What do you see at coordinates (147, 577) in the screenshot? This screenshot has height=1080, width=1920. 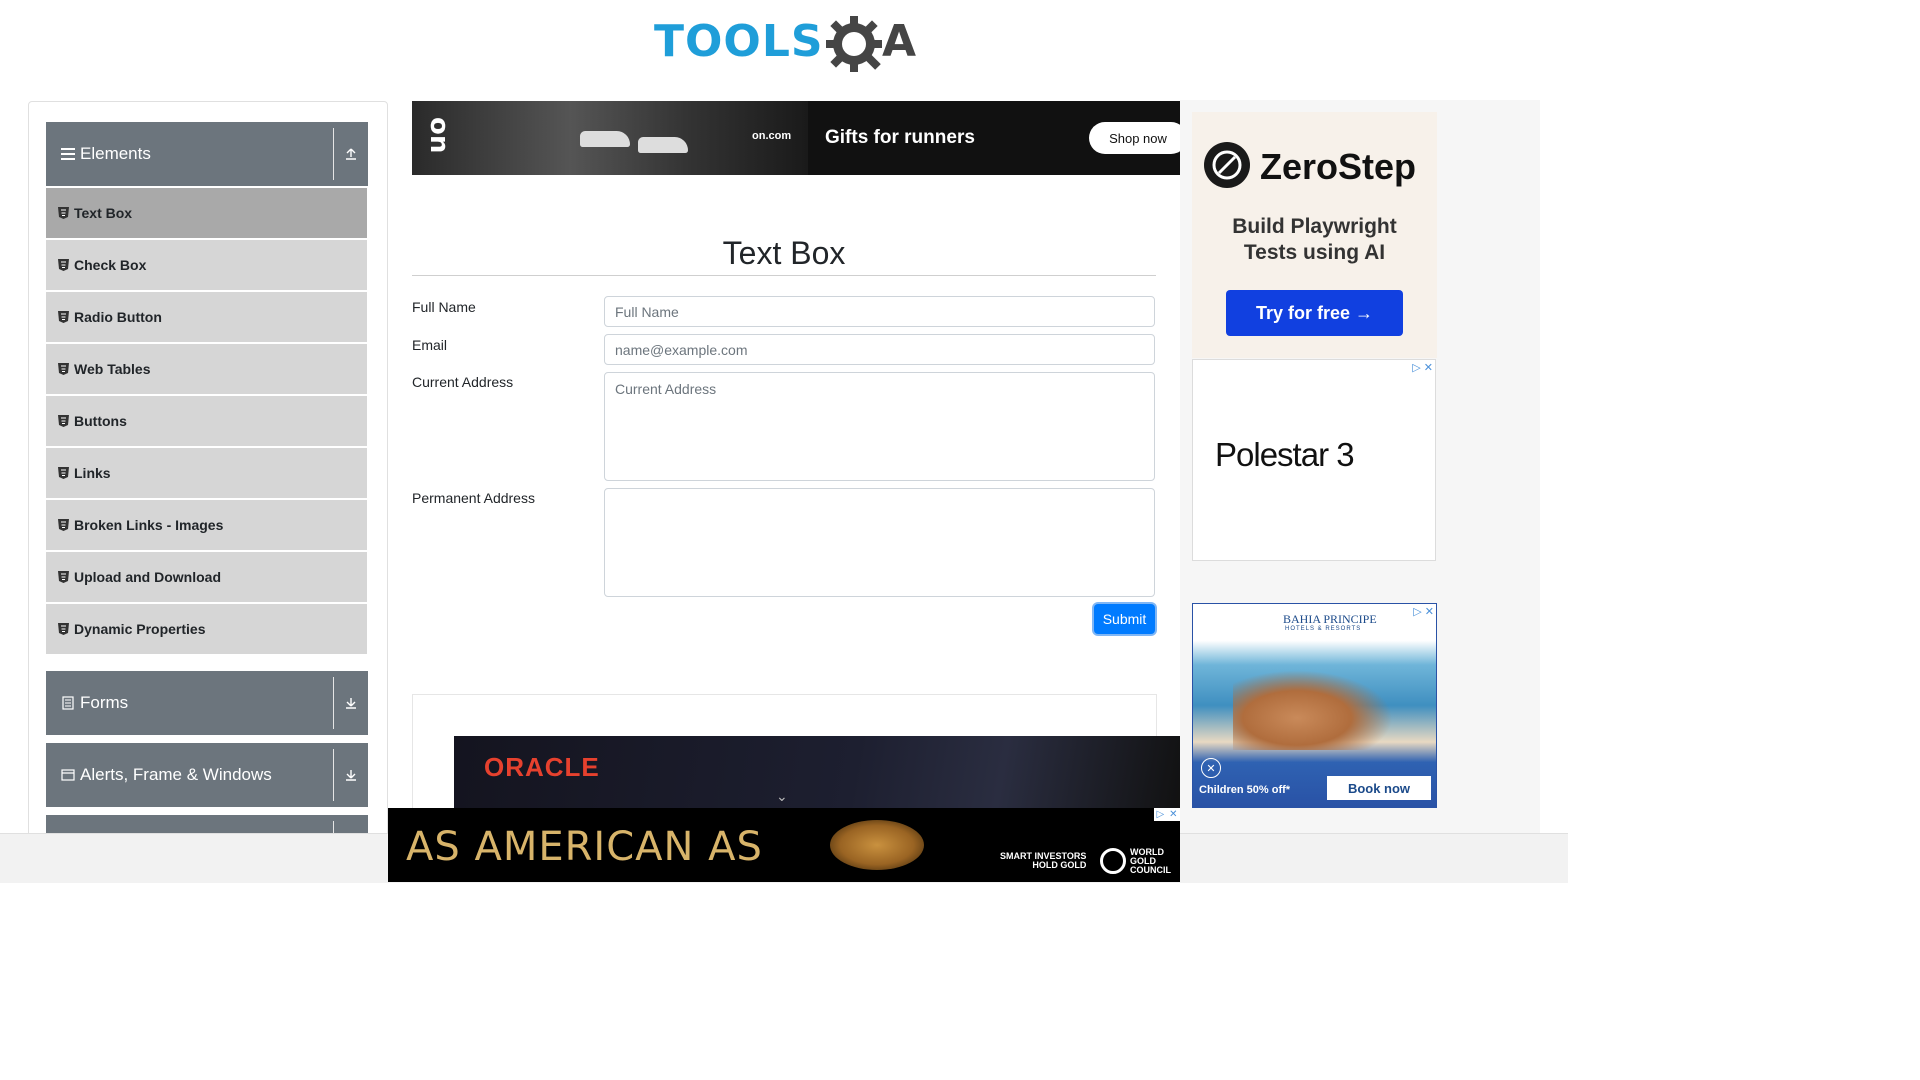 I see `sidebar-item-label: Upload and Download` at bounding box center [147, 577].